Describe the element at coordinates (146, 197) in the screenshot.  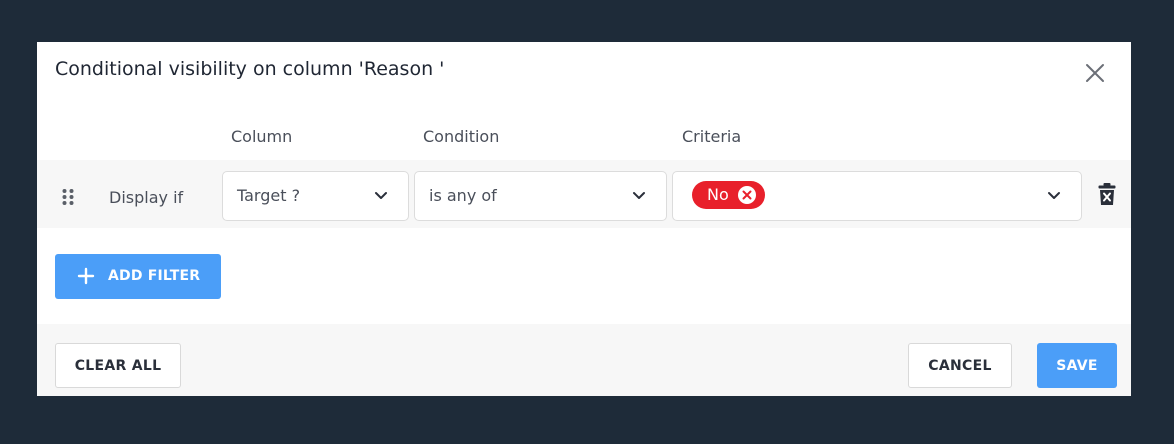
I see `display-if-label: Display if` at that location.